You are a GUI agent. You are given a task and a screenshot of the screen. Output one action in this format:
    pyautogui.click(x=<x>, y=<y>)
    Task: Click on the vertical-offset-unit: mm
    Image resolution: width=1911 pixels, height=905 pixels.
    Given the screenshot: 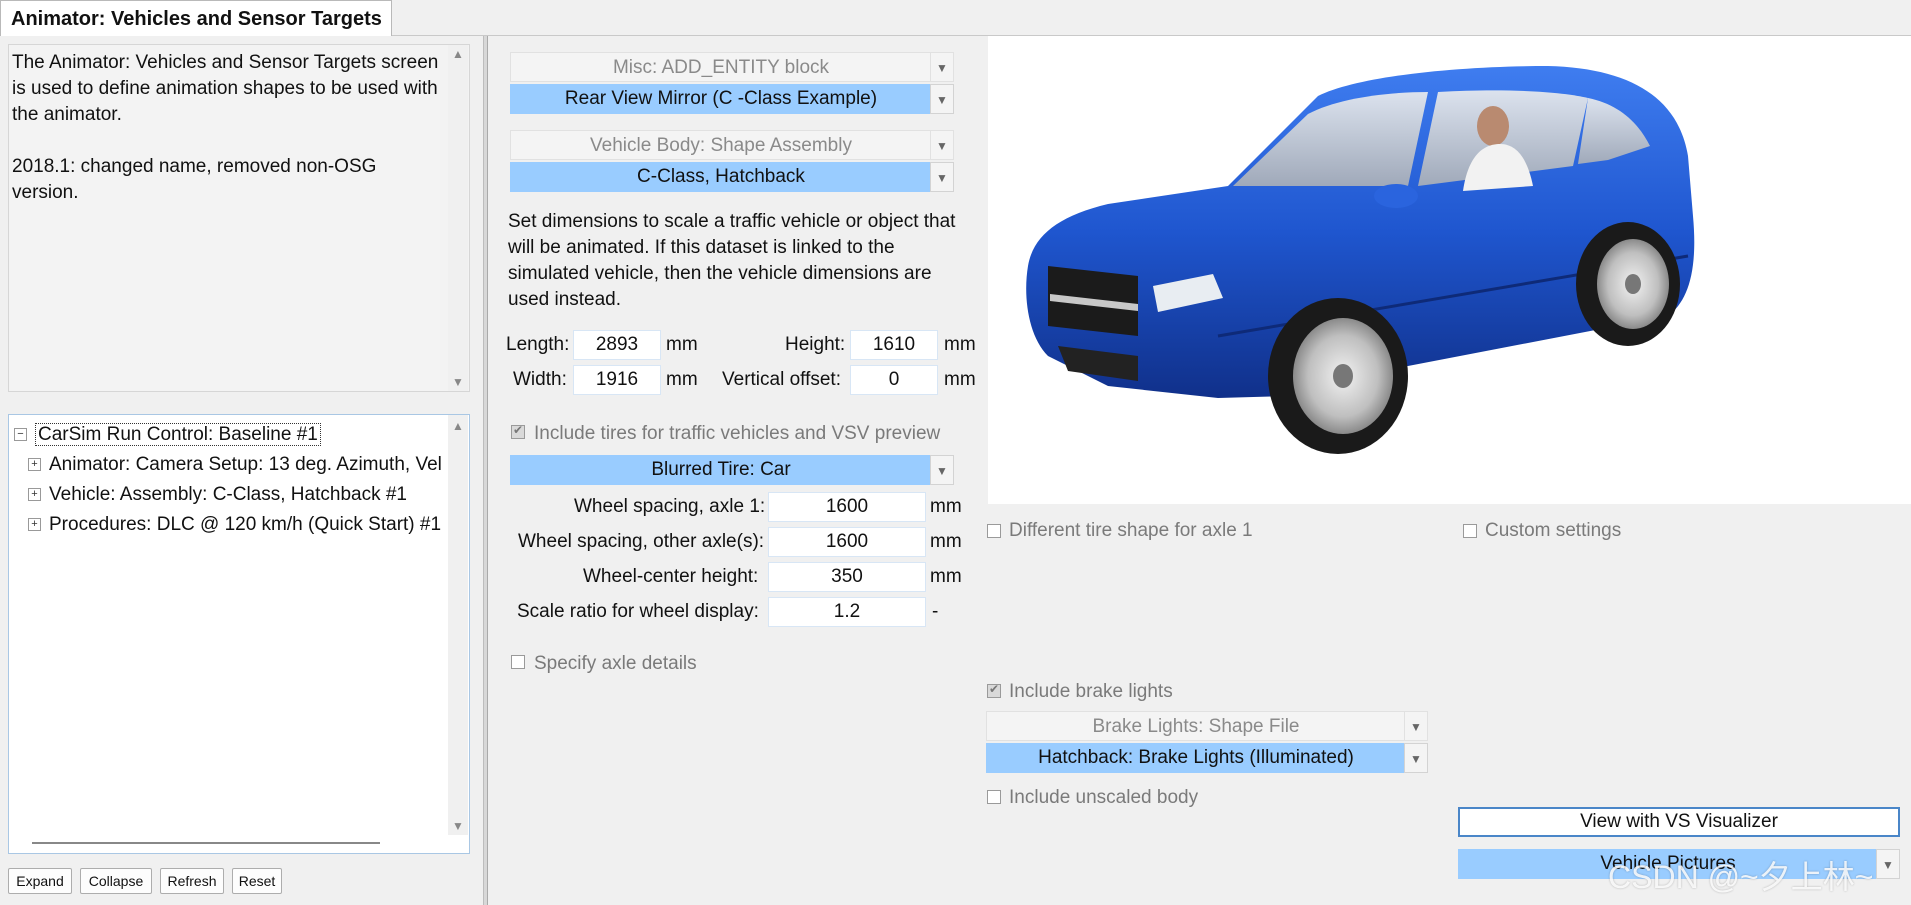 What is the action you would take?
    pyautogui.click(x=960, y=379)
    